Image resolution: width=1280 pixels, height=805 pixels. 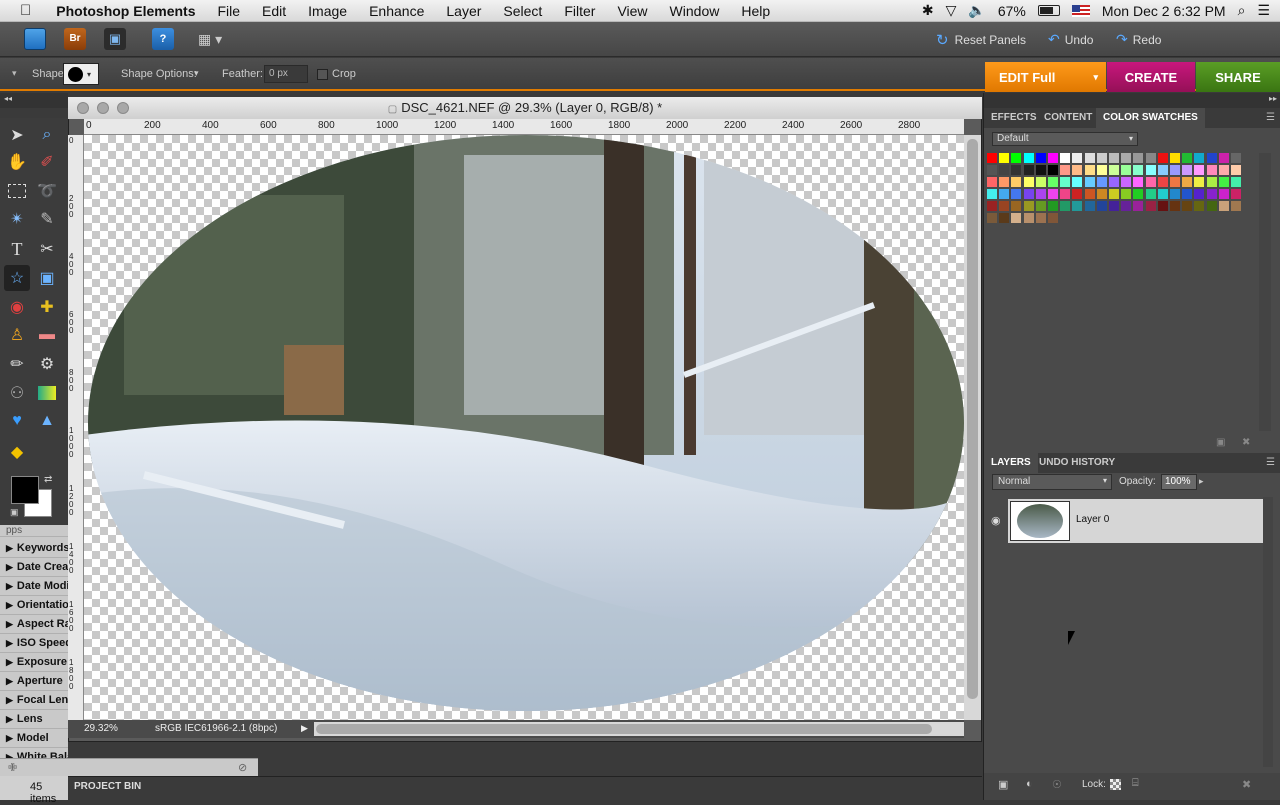 I want to click on clock: Mon Dec 2 6:32 PM, so click(x=1164, y=11).